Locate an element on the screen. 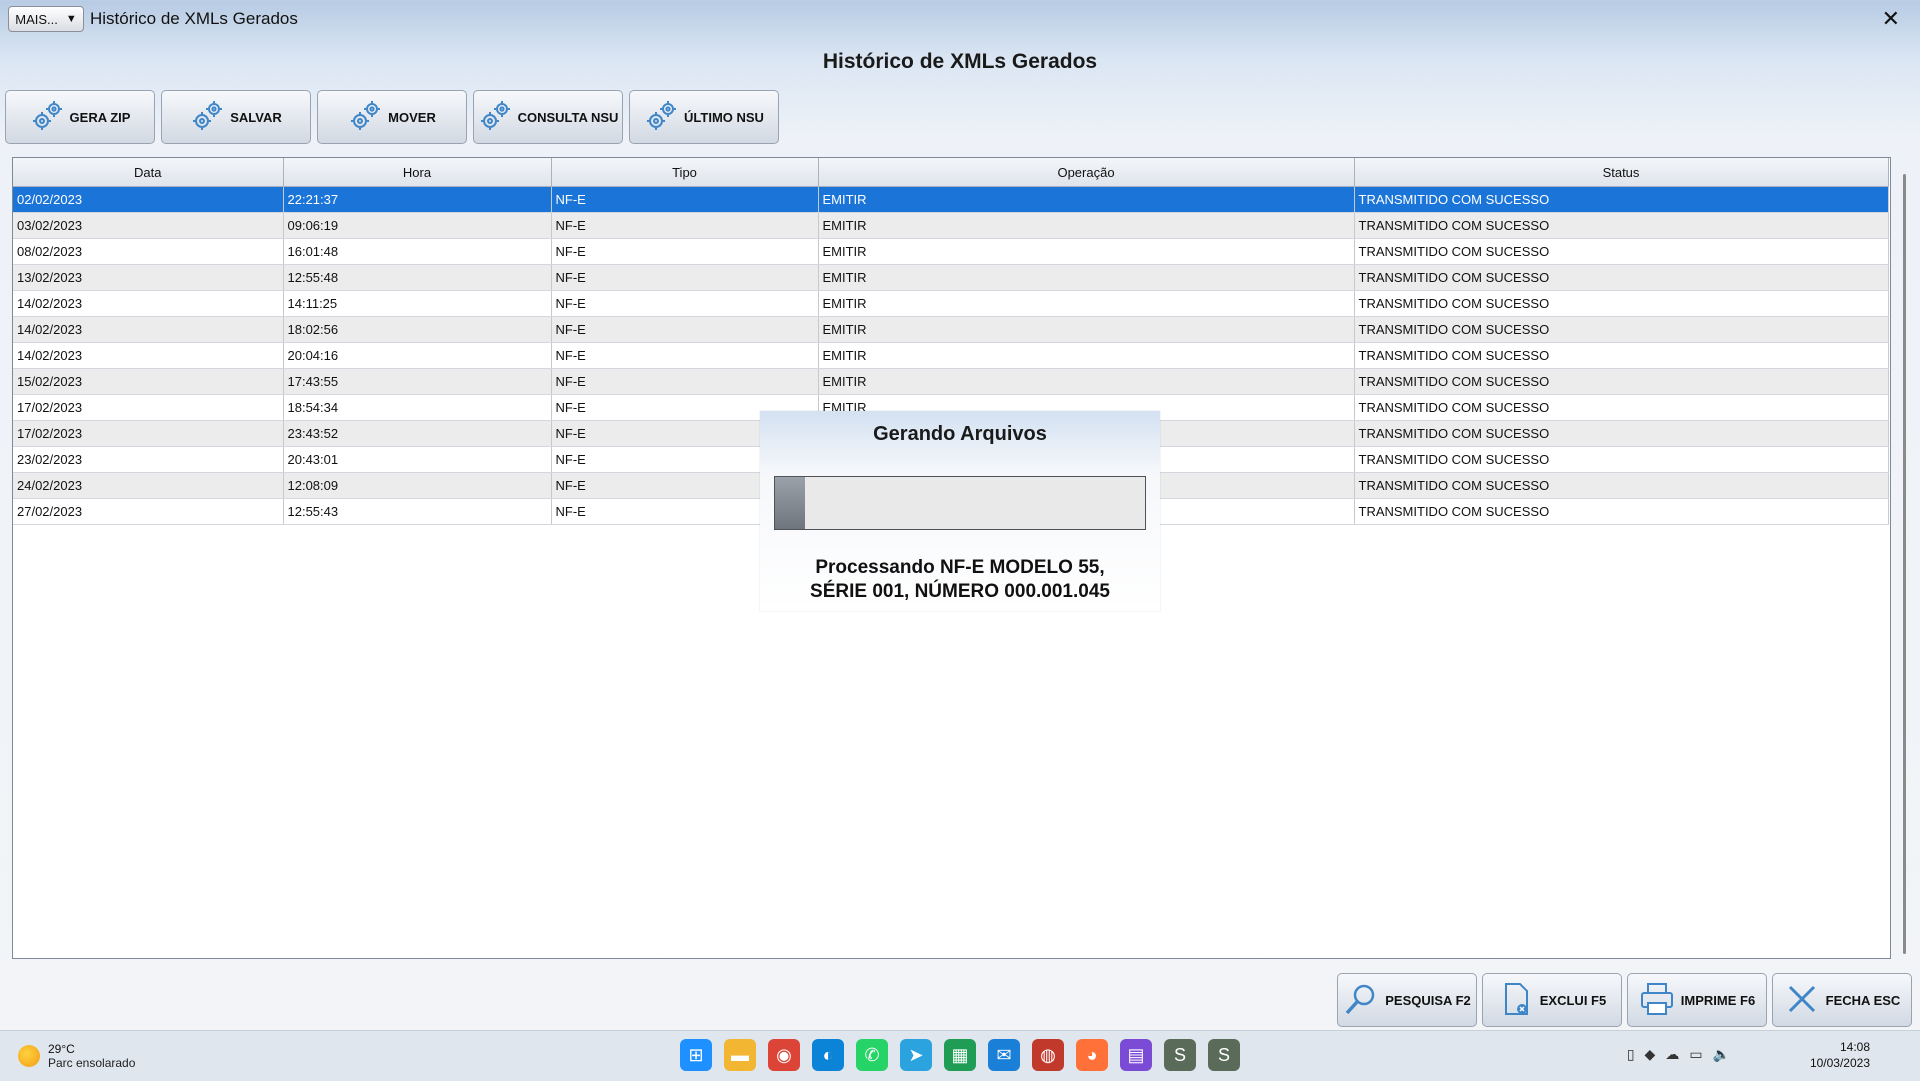 The height and width of the screenshot is (1081, 1920). firefox-icon: ◕ is located at coordinates (1092, 1055).